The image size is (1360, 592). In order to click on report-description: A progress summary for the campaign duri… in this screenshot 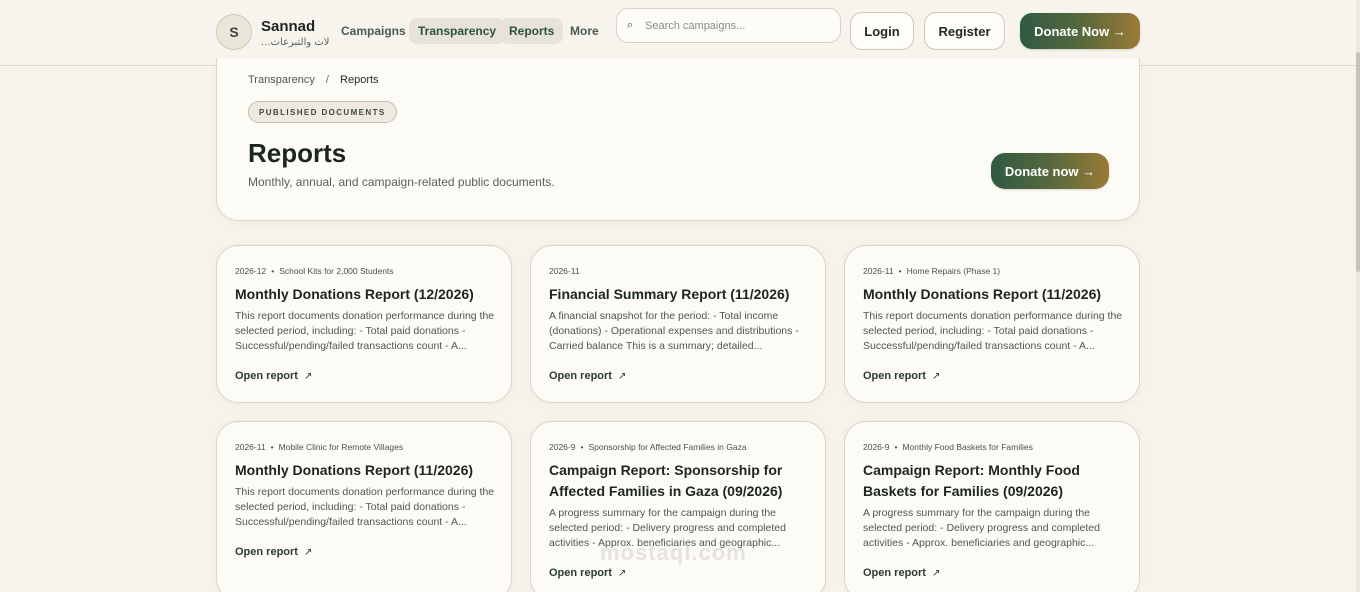, I will do `click(981, 528)`.